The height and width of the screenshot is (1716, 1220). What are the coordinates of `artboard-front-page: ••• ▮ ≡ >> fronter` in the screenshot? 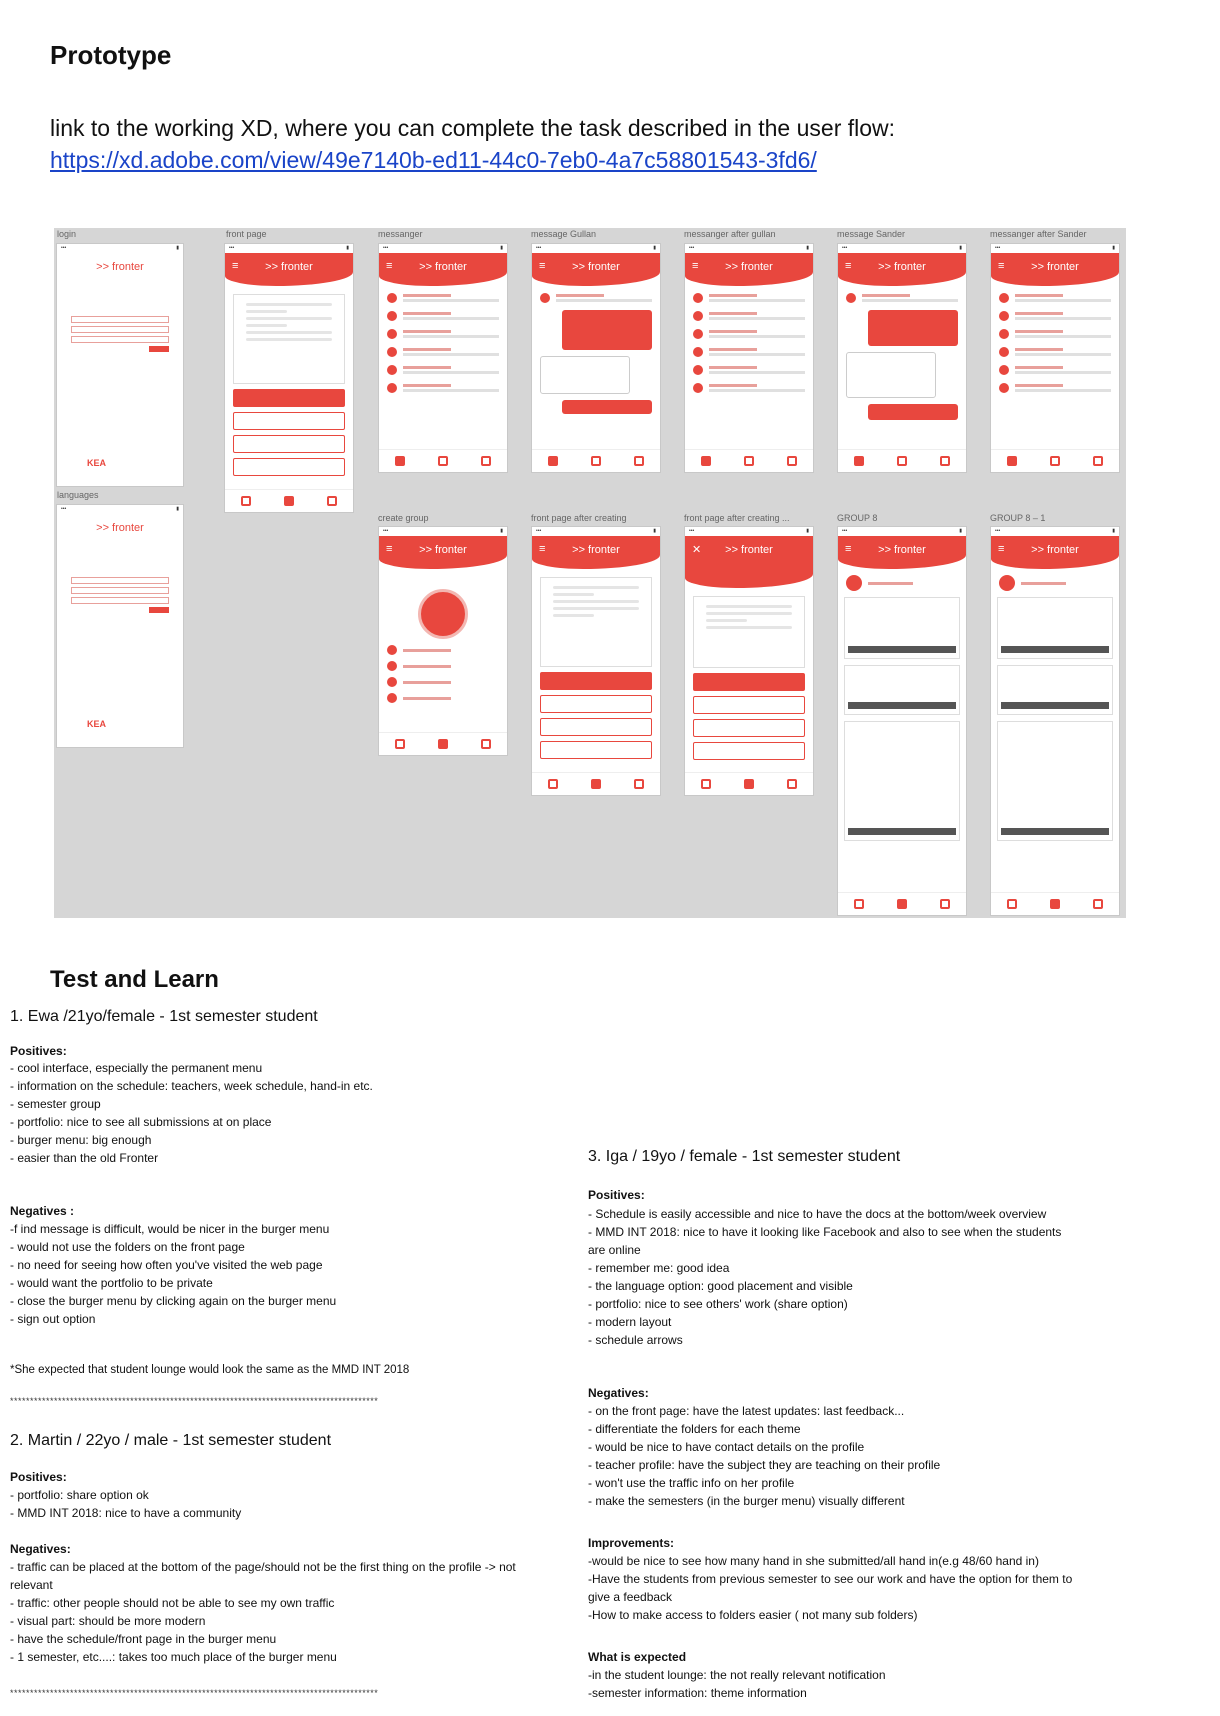 It's located at (289, 378).